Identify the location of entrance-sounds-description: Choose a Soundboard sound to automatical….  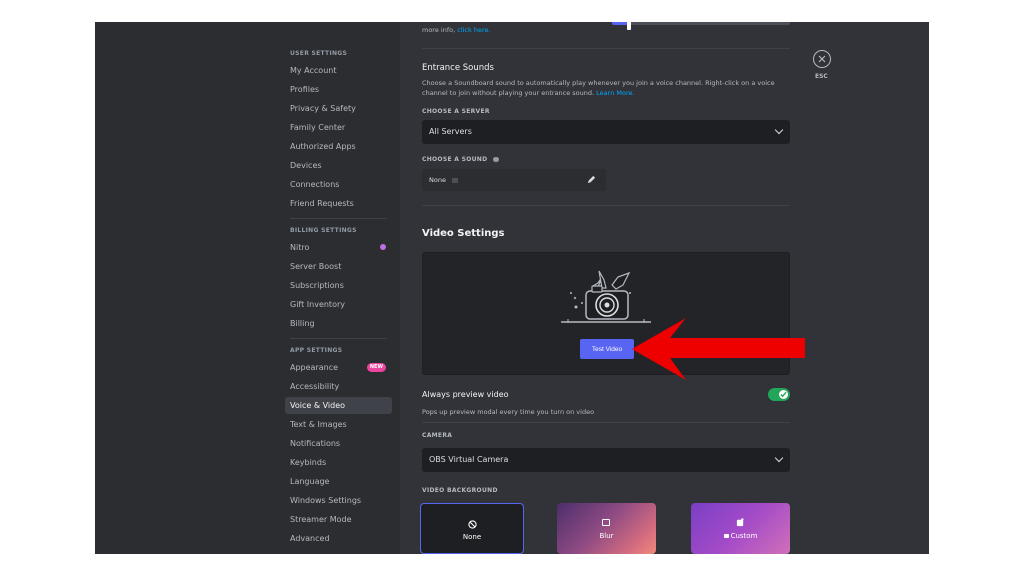
(598, 88).